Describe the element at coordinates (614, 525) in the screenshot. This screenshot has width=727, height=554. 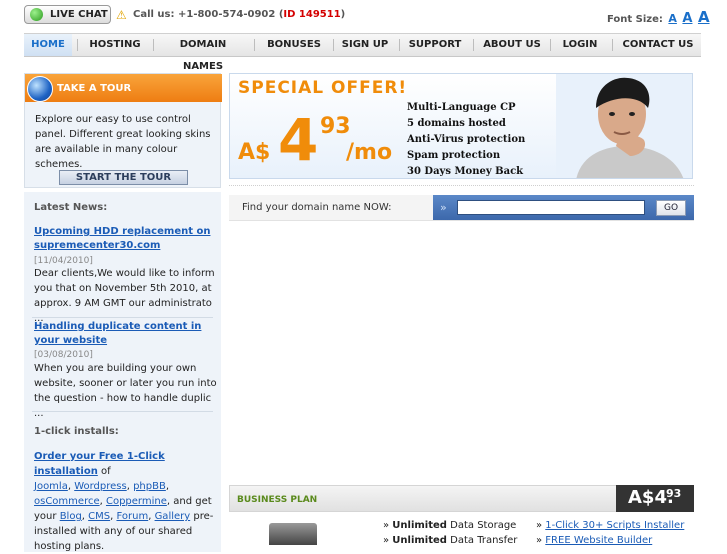
I see `scripts-installer-link: 1-Click 30+ Scripts Installer` at that location.